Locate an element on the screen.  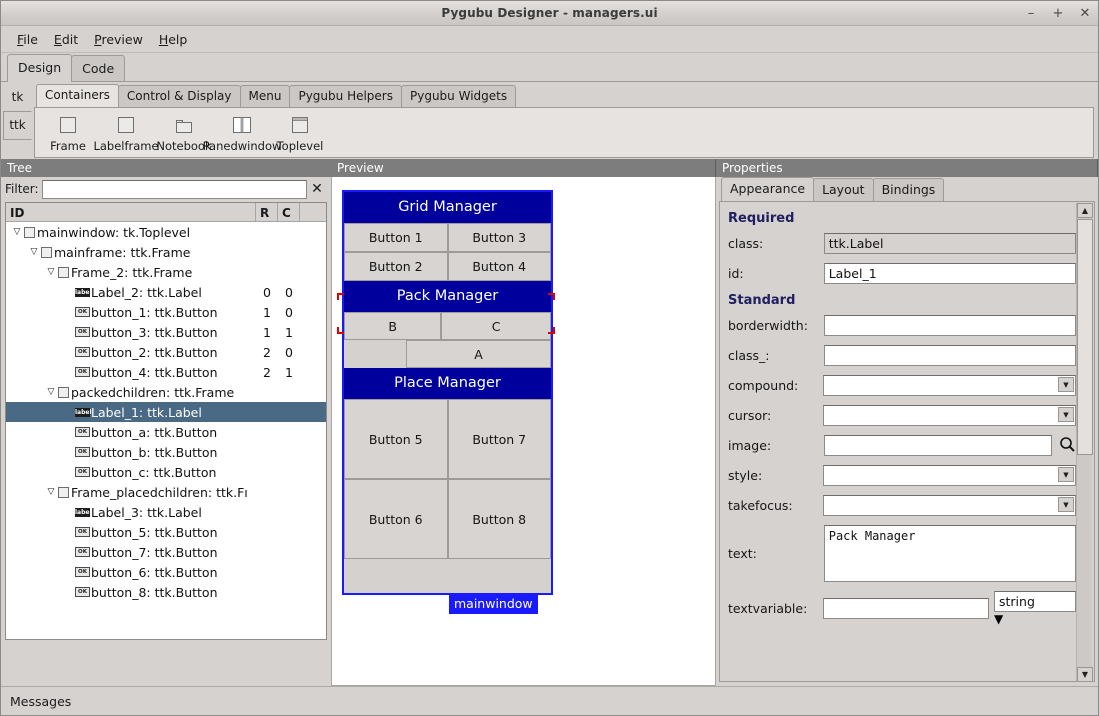
property-input-id: Label_1 is located at coordinates (949, 273).